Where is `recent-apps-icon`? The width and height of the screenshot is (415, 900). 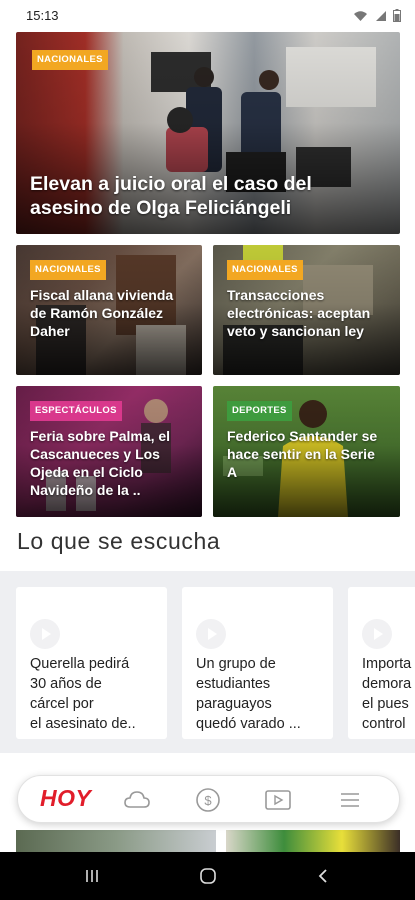 recent-apps-icon is located at coordinates (92, 876).